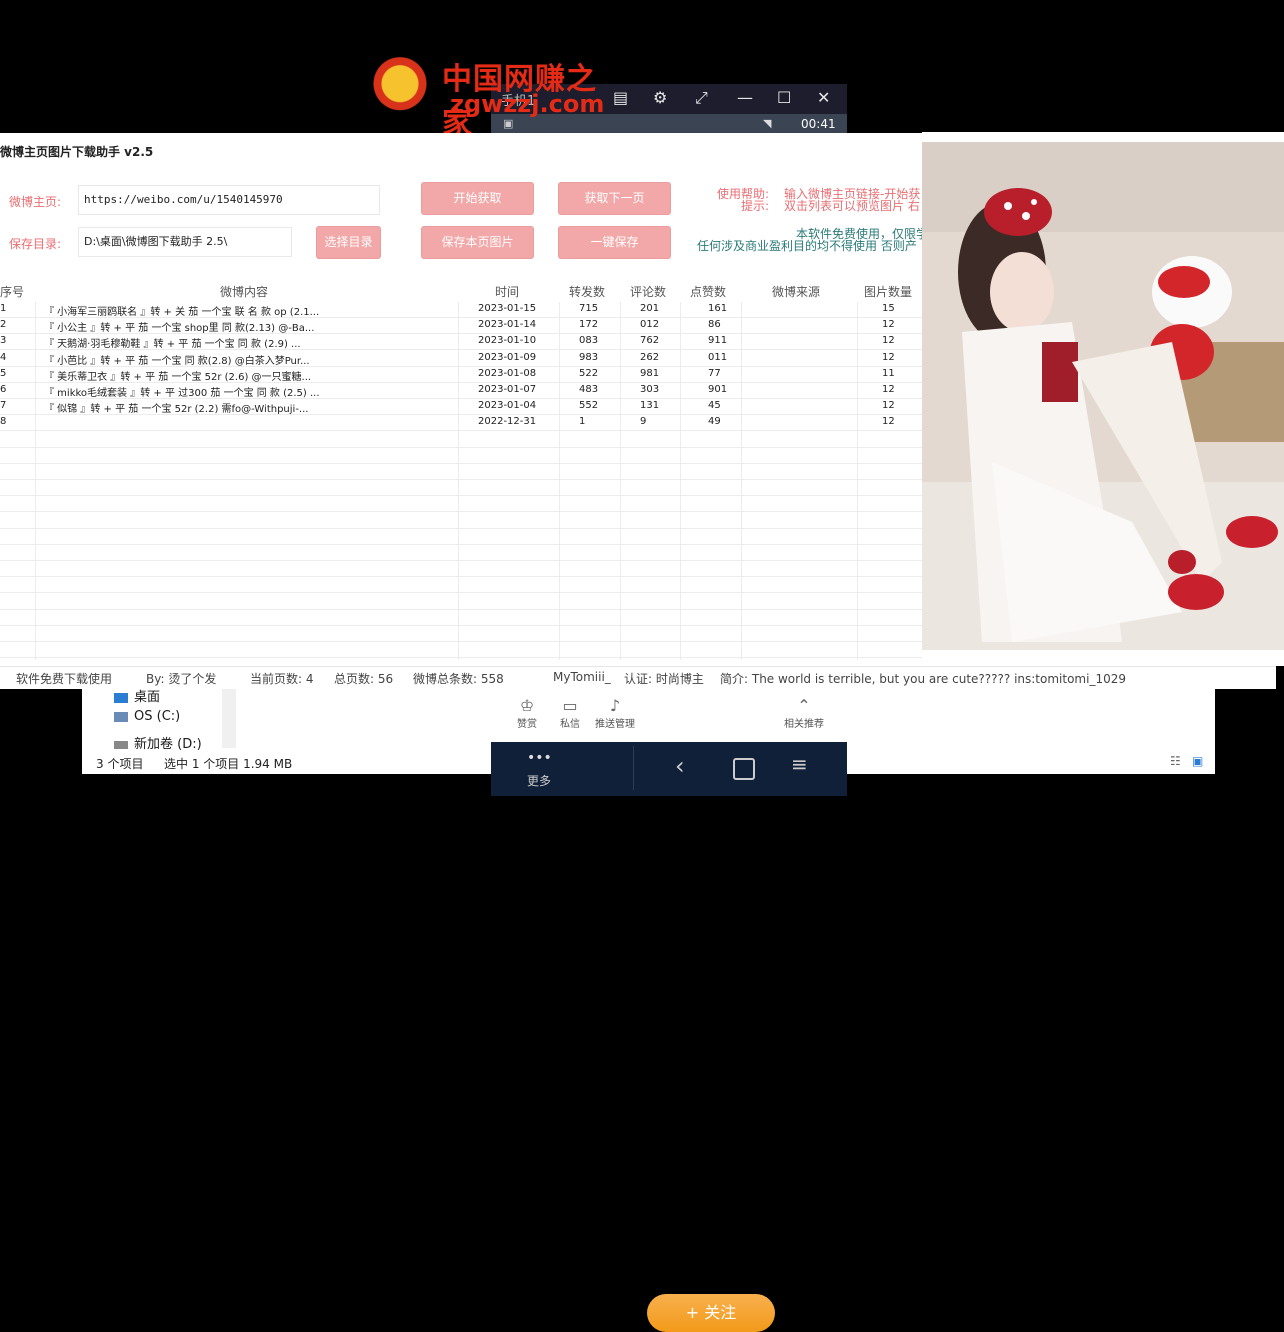 The height and width of the screenshot is (1332, 1284). What do you see at coordinates (539, 780) in the screenshot?
I see `more-label: 更多` at bounding box center [539, 780].